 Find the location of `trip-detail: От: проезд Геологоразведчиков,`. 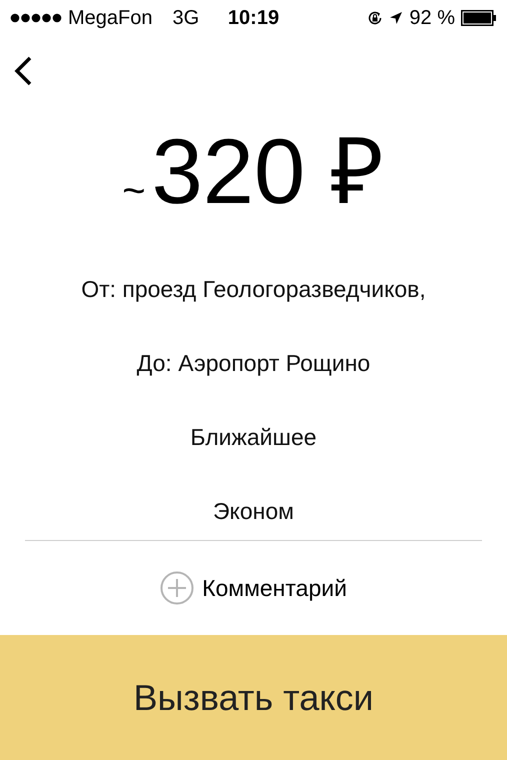

trip-detail: От: проезд Геологоразведчиков, is located at coordinates (253, 311).